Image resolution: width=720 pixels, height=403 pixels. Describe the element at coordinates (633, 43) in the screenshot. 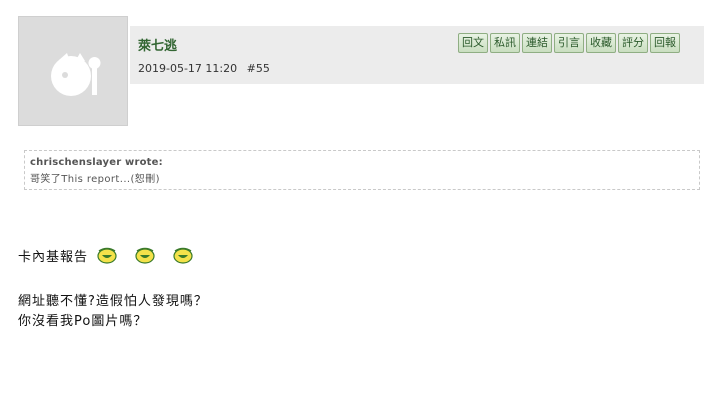

I see `rate-button: 評分` at that location.